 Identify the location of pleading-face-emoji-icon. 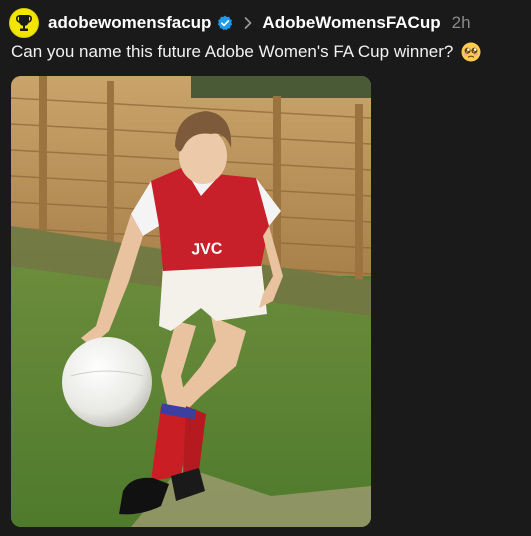
(471, 52).